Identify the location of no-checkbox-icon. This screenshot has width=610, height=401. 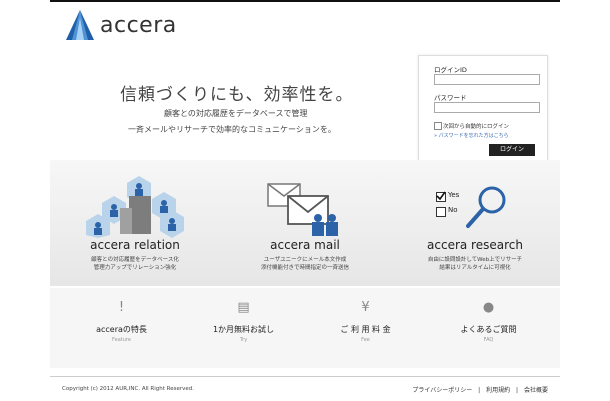
(441, 212).